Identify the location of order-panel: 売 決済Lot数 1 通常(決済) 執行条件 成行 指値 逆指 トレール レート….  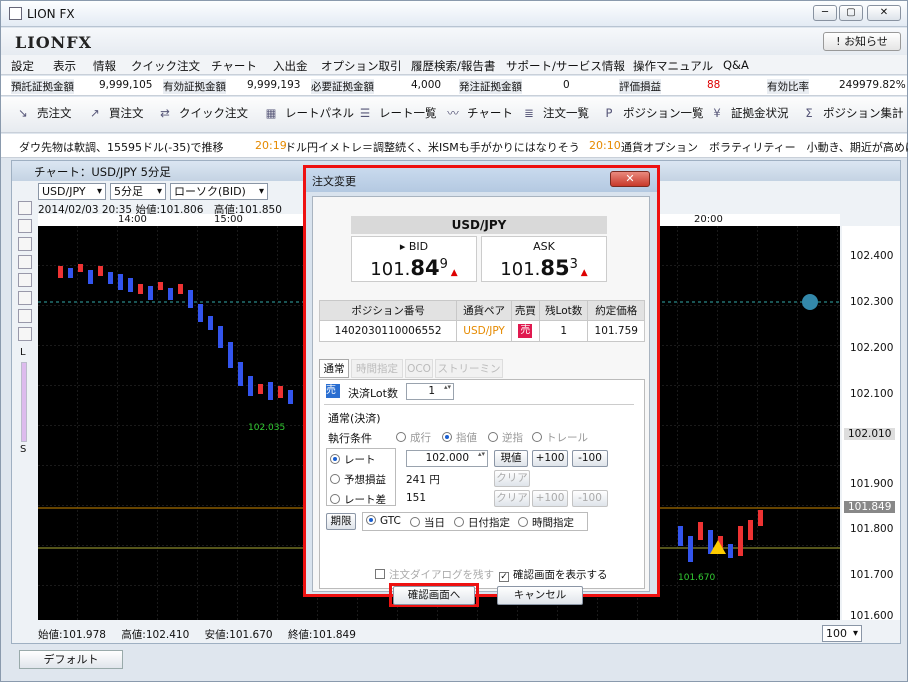
(482, 484).